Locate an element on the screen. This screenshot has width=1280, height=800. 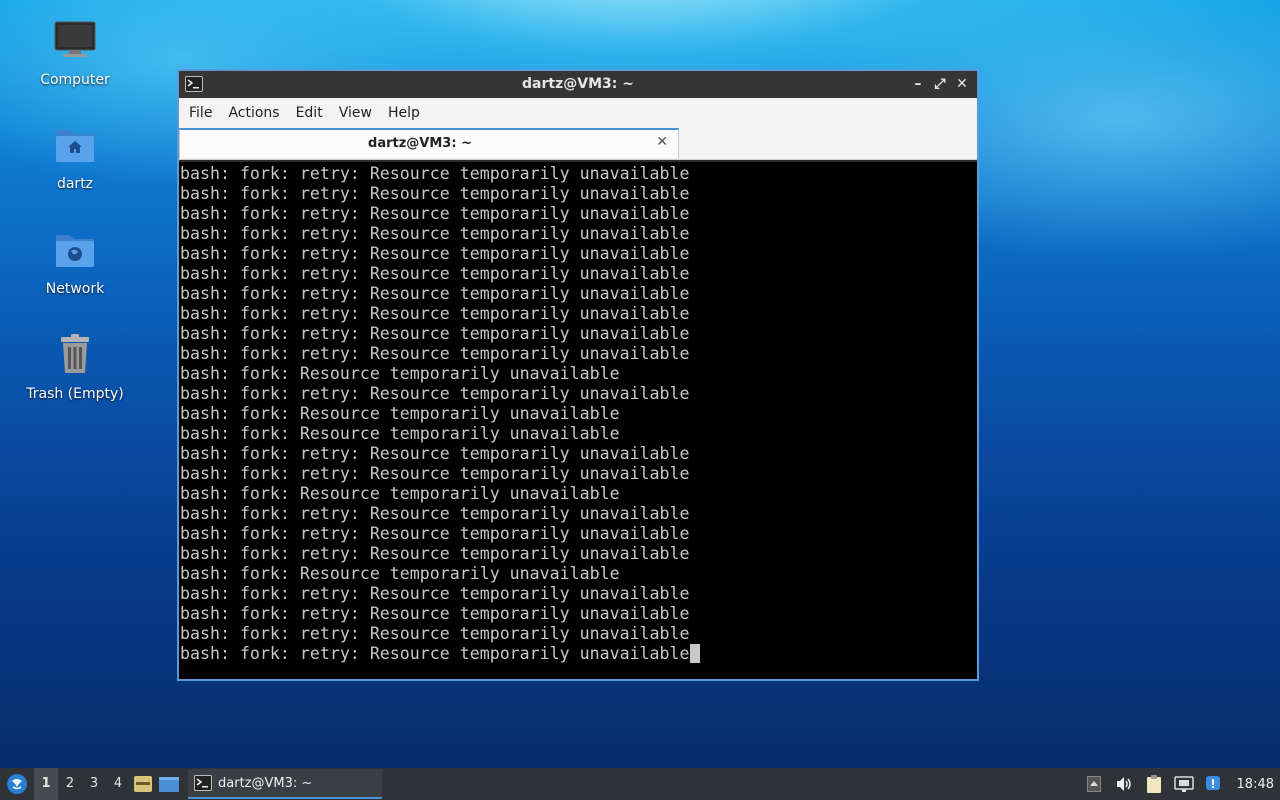
desktop-icon-computer: Computer is located at coordinates (75, 53).